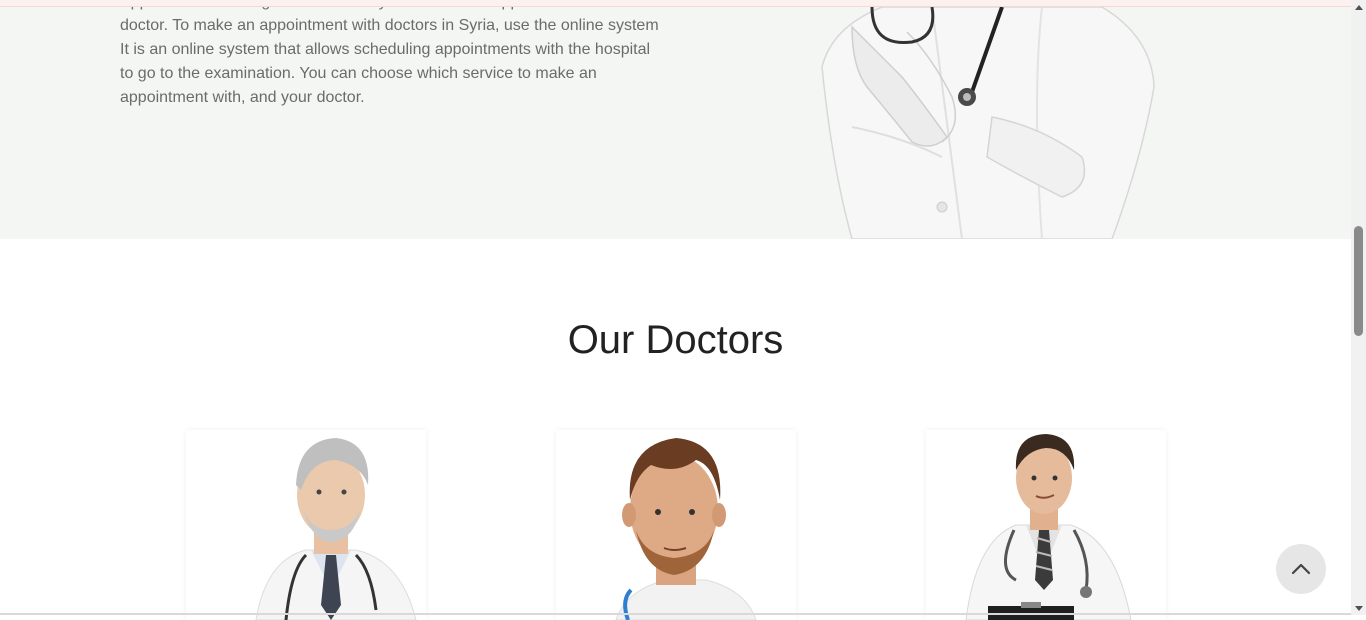 Image resolution: width=1366 pixels, height=620 pixels. Describe the element at coordinates (336, 529) in the screenshot. I see `doctor-photo-senior` at that location.